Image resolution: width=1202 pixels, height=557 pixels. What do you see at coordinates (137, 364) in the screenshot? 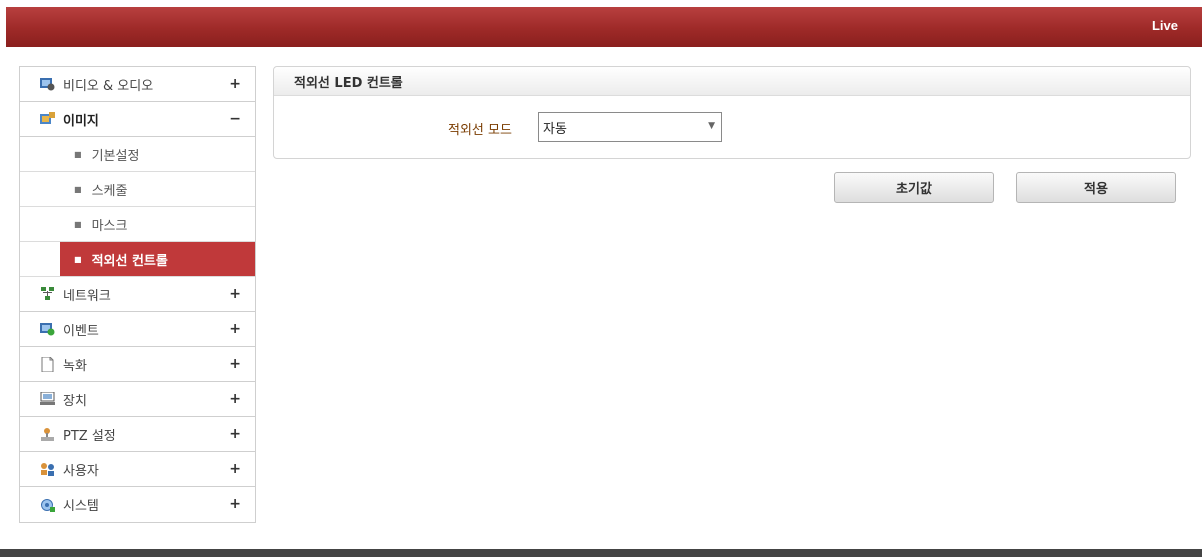
I see `sidebar-item-record: 녹화 +` at bounding box center [137, 364].